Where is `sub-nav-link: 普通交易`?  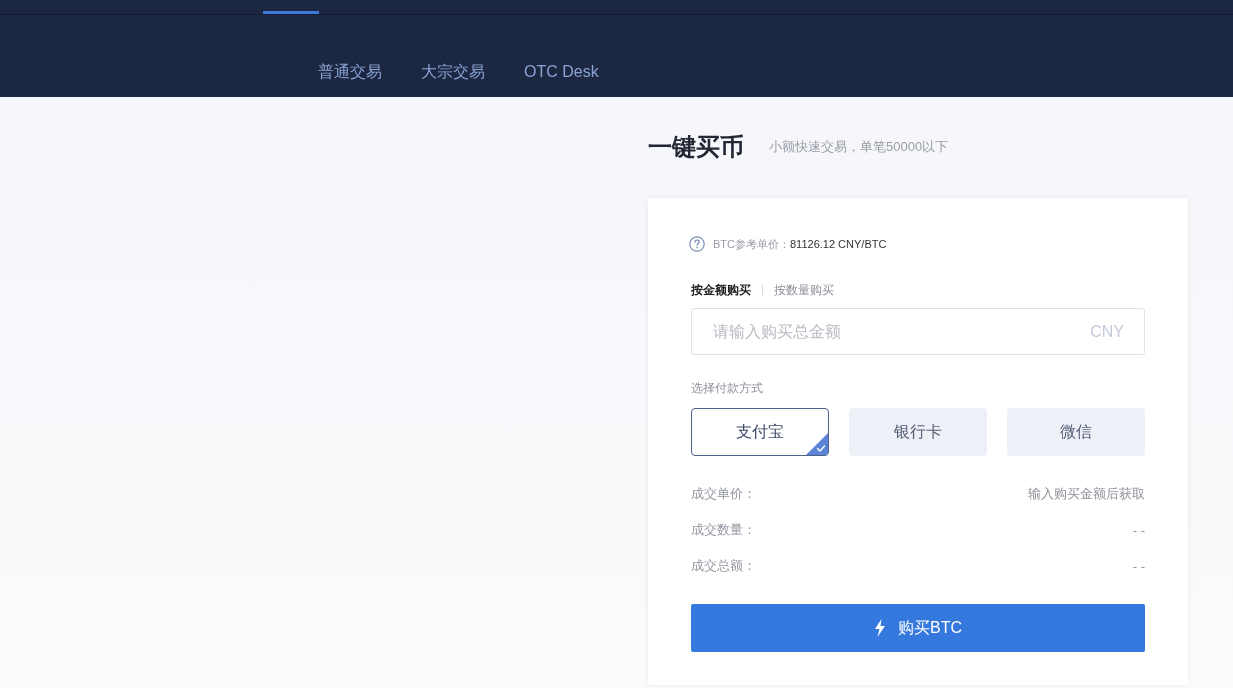 sub-nav-link: 普通交易 is located at coordinates (350, 72).